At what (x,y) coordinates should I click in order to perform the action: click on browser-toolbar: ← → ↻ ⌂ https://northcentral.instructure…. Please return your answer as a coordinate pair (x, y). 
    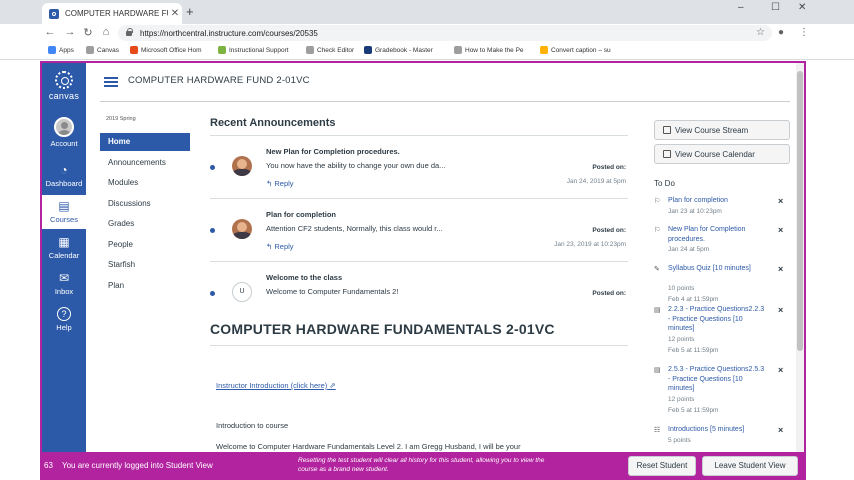
    Looking at the image, I should click on (427, 33).